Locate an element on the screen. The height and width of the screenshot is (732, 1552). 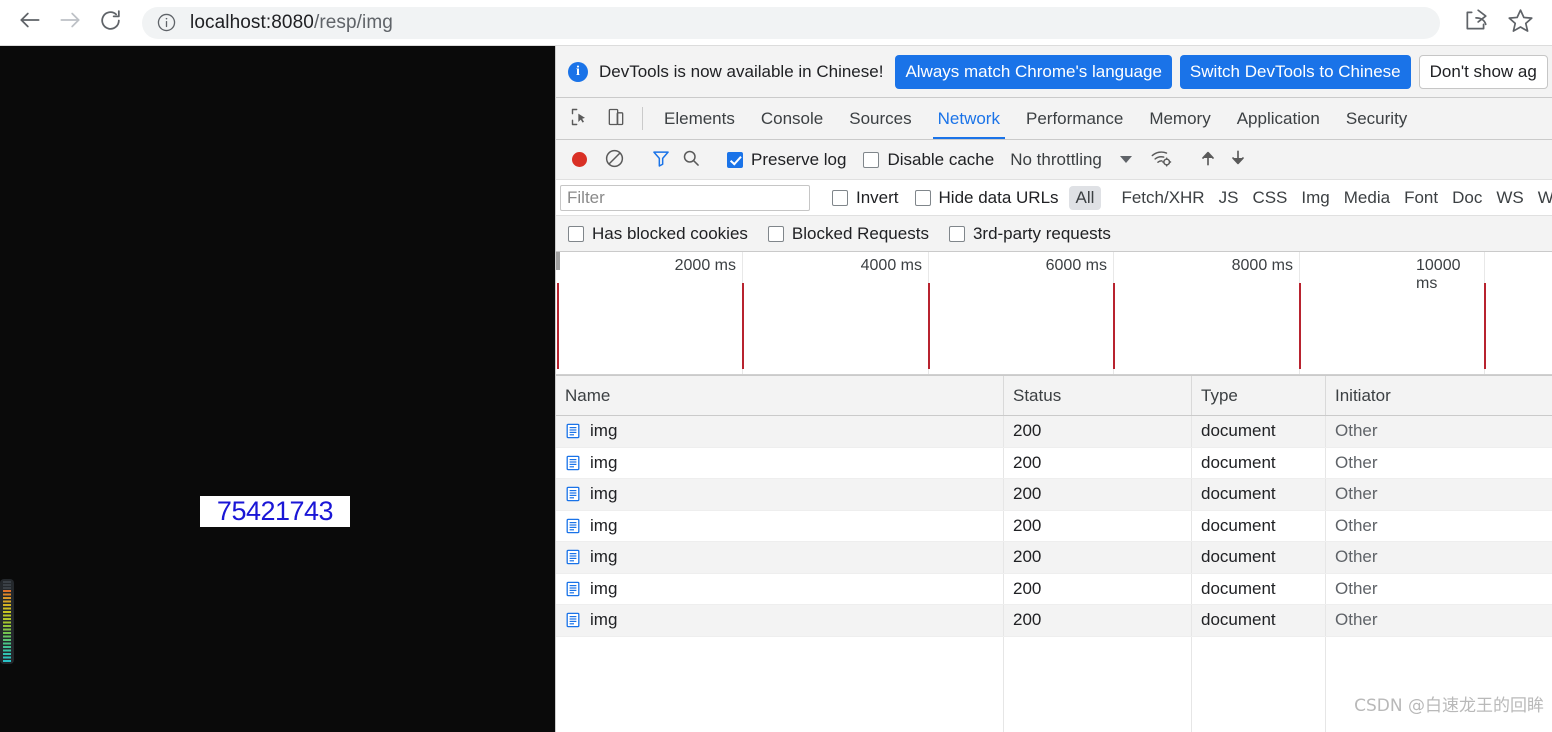
type-filter-media: Media is located at coordinates (1367, 198).